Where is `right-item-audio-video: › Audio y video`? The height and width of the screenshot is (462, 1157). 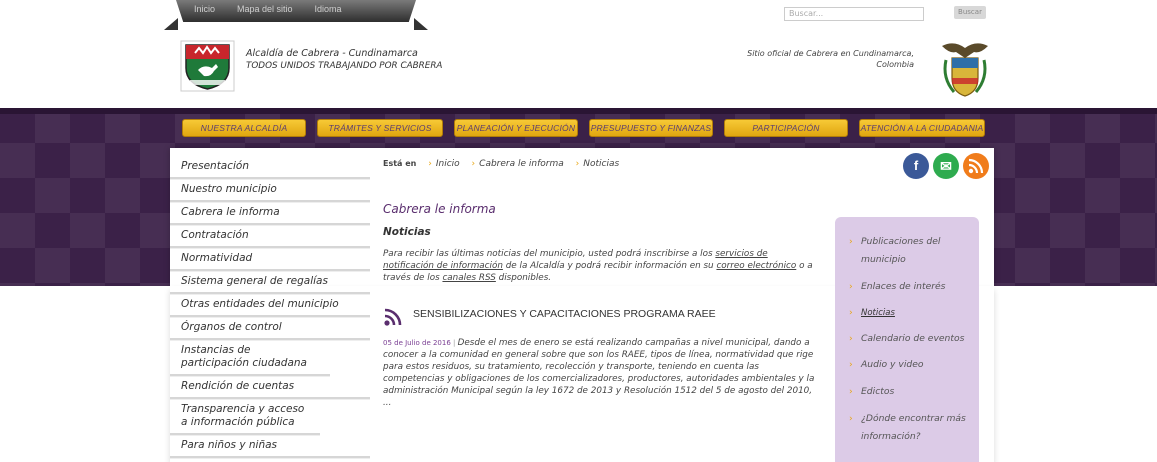 right-item-audio-video: › Audio y video is located at coordinates (911, 365).